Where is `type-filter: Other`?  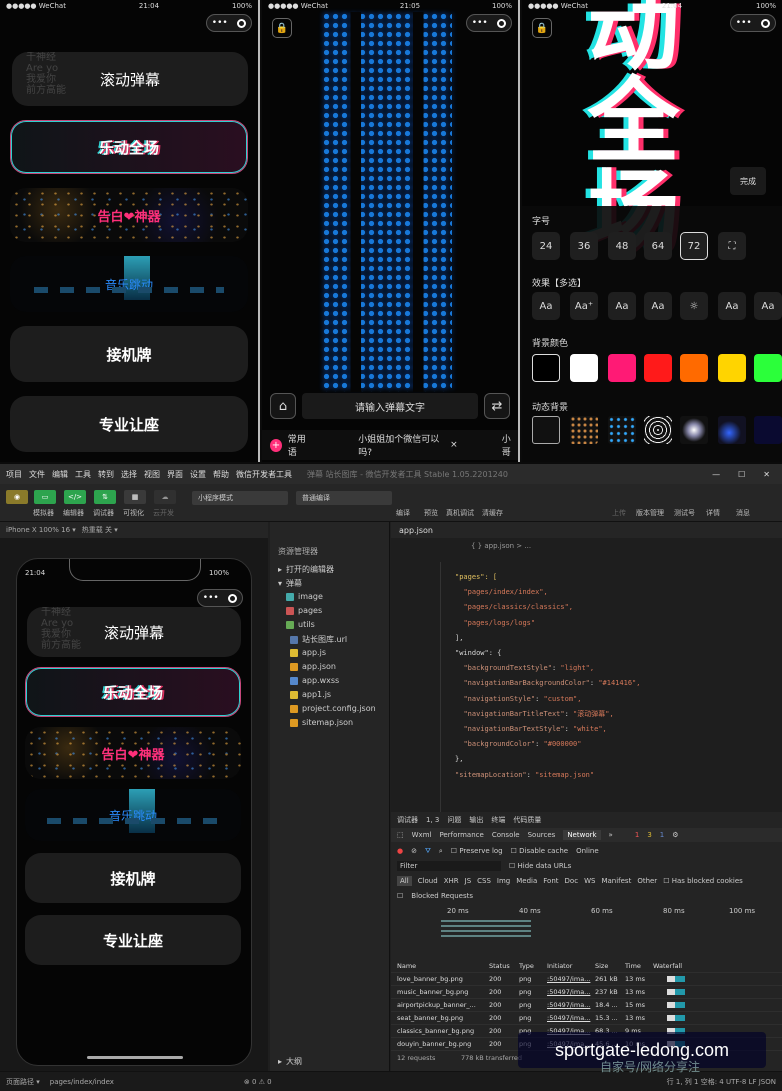
type-filter: Other is located at coordinates (647, 881).